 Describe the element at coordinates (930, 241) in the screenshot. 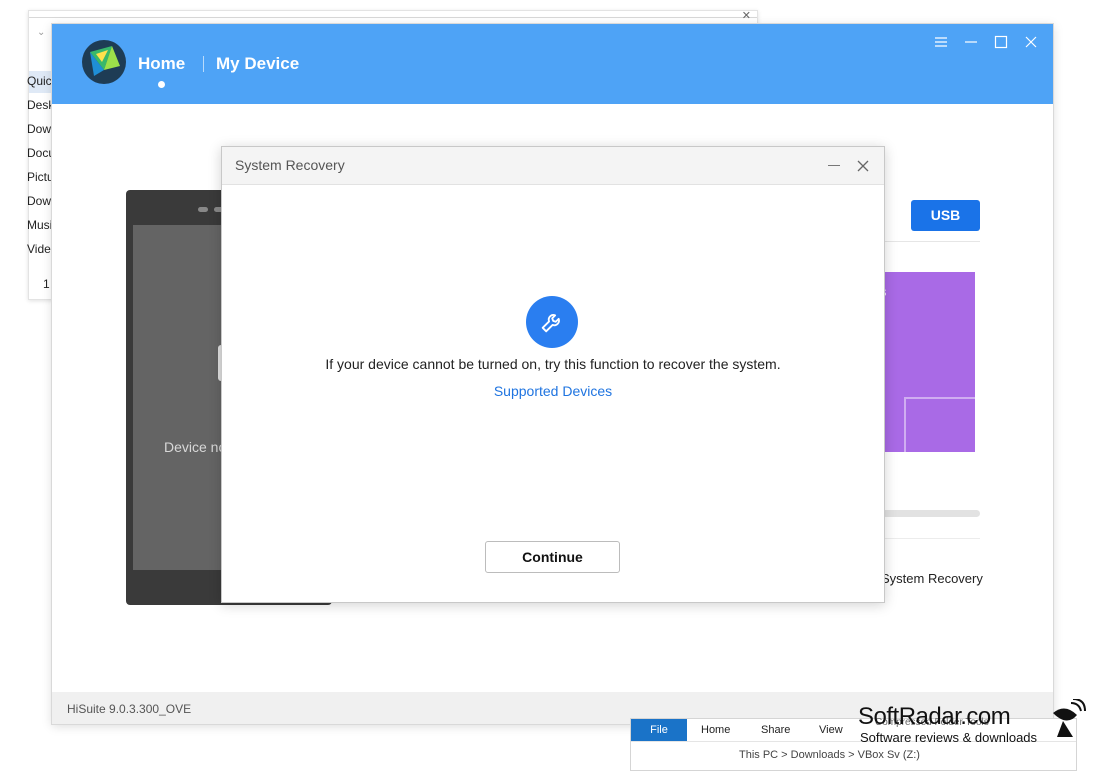

I see `divider` at that location.